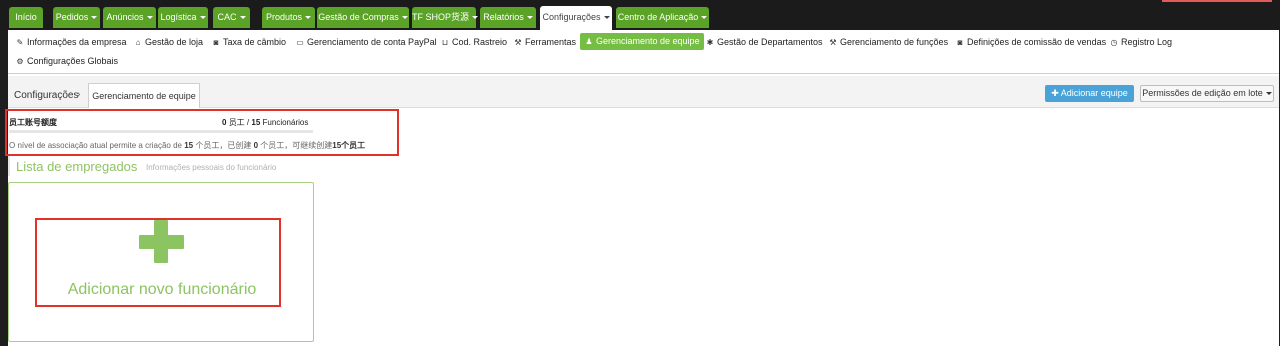  Describe the element at coordinates (894, 42) in the screenshot. I see `subnav-item-label: Gerenciamento de funções` at that location.